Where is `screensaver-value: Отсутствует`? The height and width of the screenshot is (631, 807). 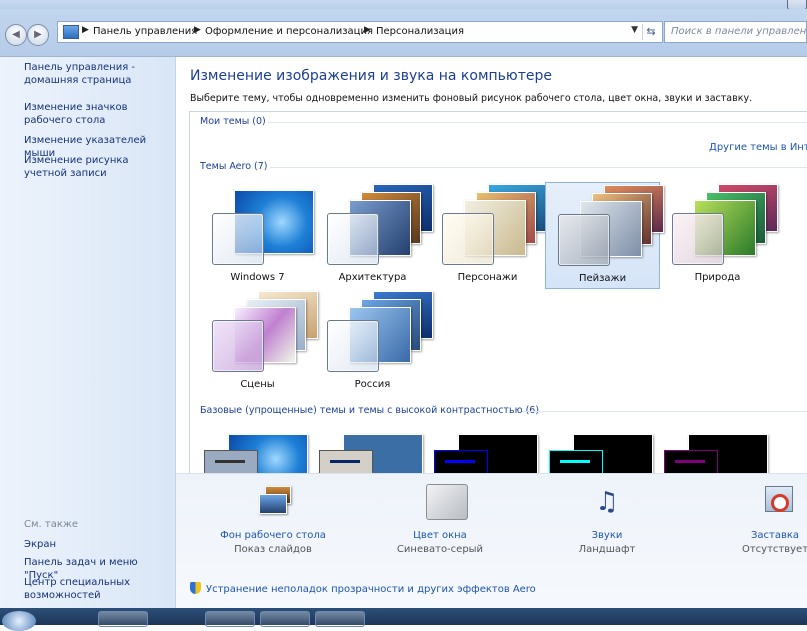
screensaver-value: Отсутствует is located at coordinates (774, 549).